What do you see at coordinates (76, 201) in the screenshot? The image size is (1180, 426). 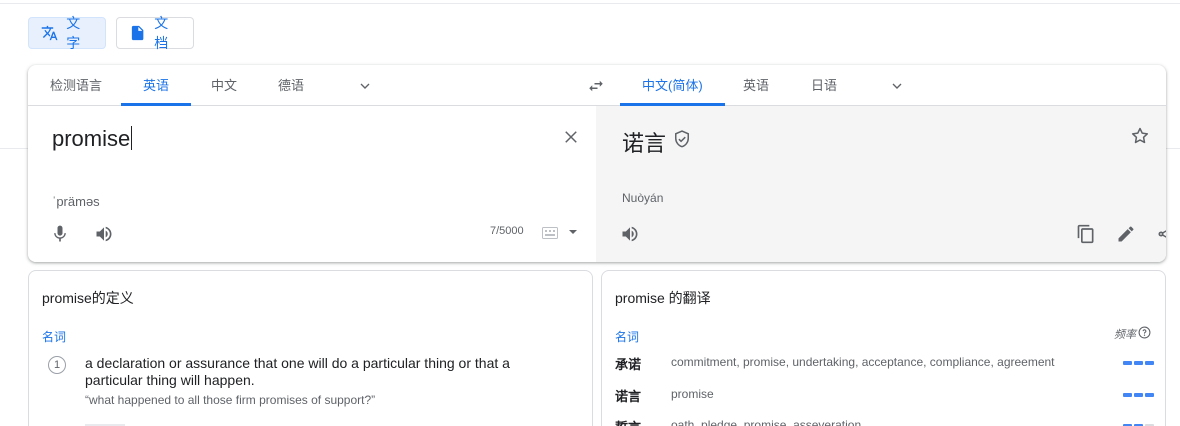 I see `source-phonetic: ˈpräməs` at bounding box center [76, 201].